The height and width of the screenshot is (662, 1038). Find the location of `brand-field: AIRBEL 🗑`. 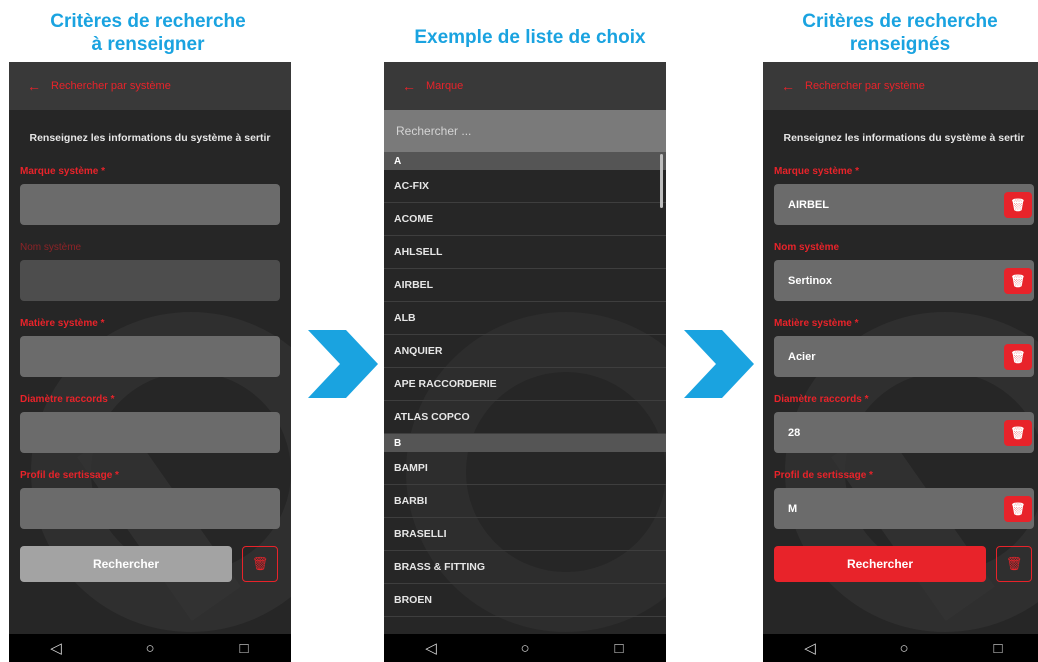

brand-field: AIRBEL 🗑 is located at coordinates (904, 204).